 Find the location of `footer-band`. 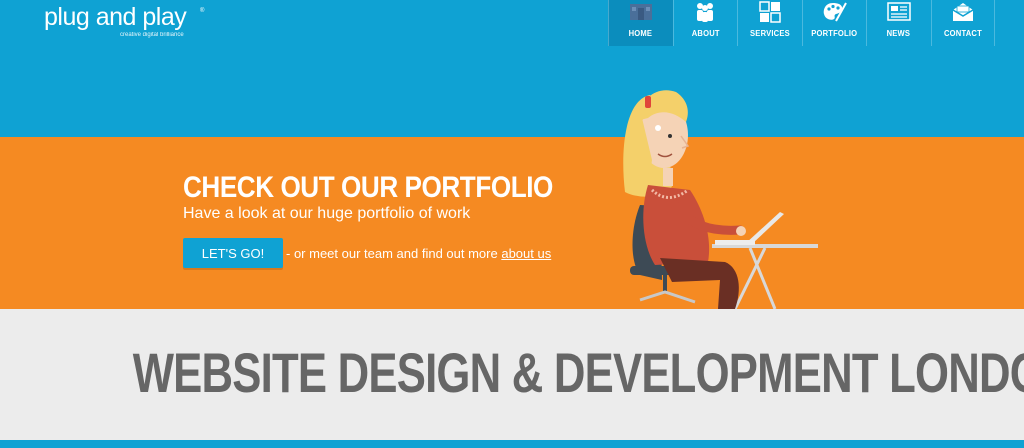

footer-band is located at coordinates (512, 444).